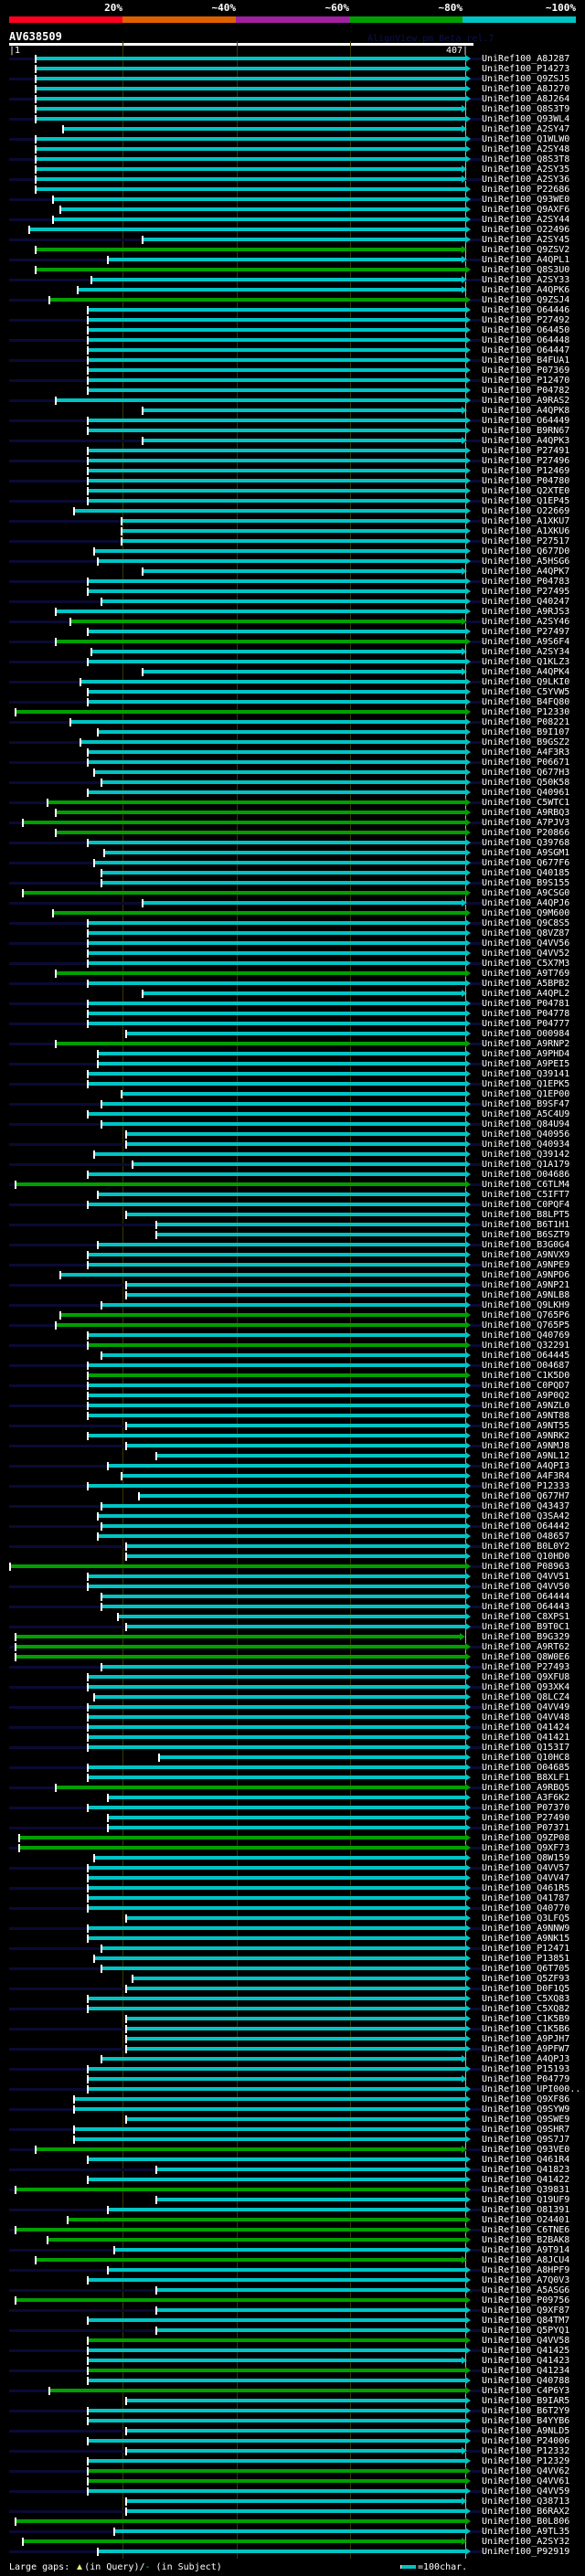 The image size is (585, 2576). I want to click on alignment-row: UniRef100_A5ASG6, so click(293, 2290).